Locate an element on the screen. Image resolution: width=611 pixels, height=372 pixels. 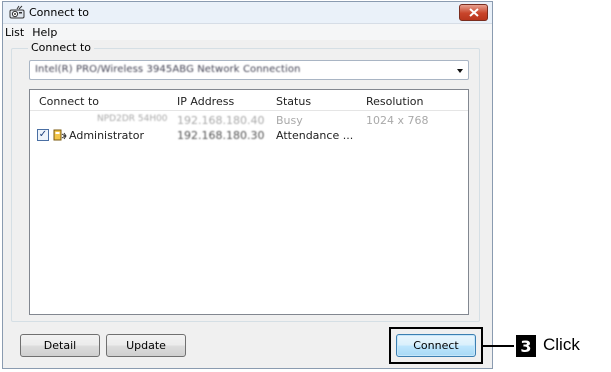
detail-button: Detail is located at coordinates (60, 345).